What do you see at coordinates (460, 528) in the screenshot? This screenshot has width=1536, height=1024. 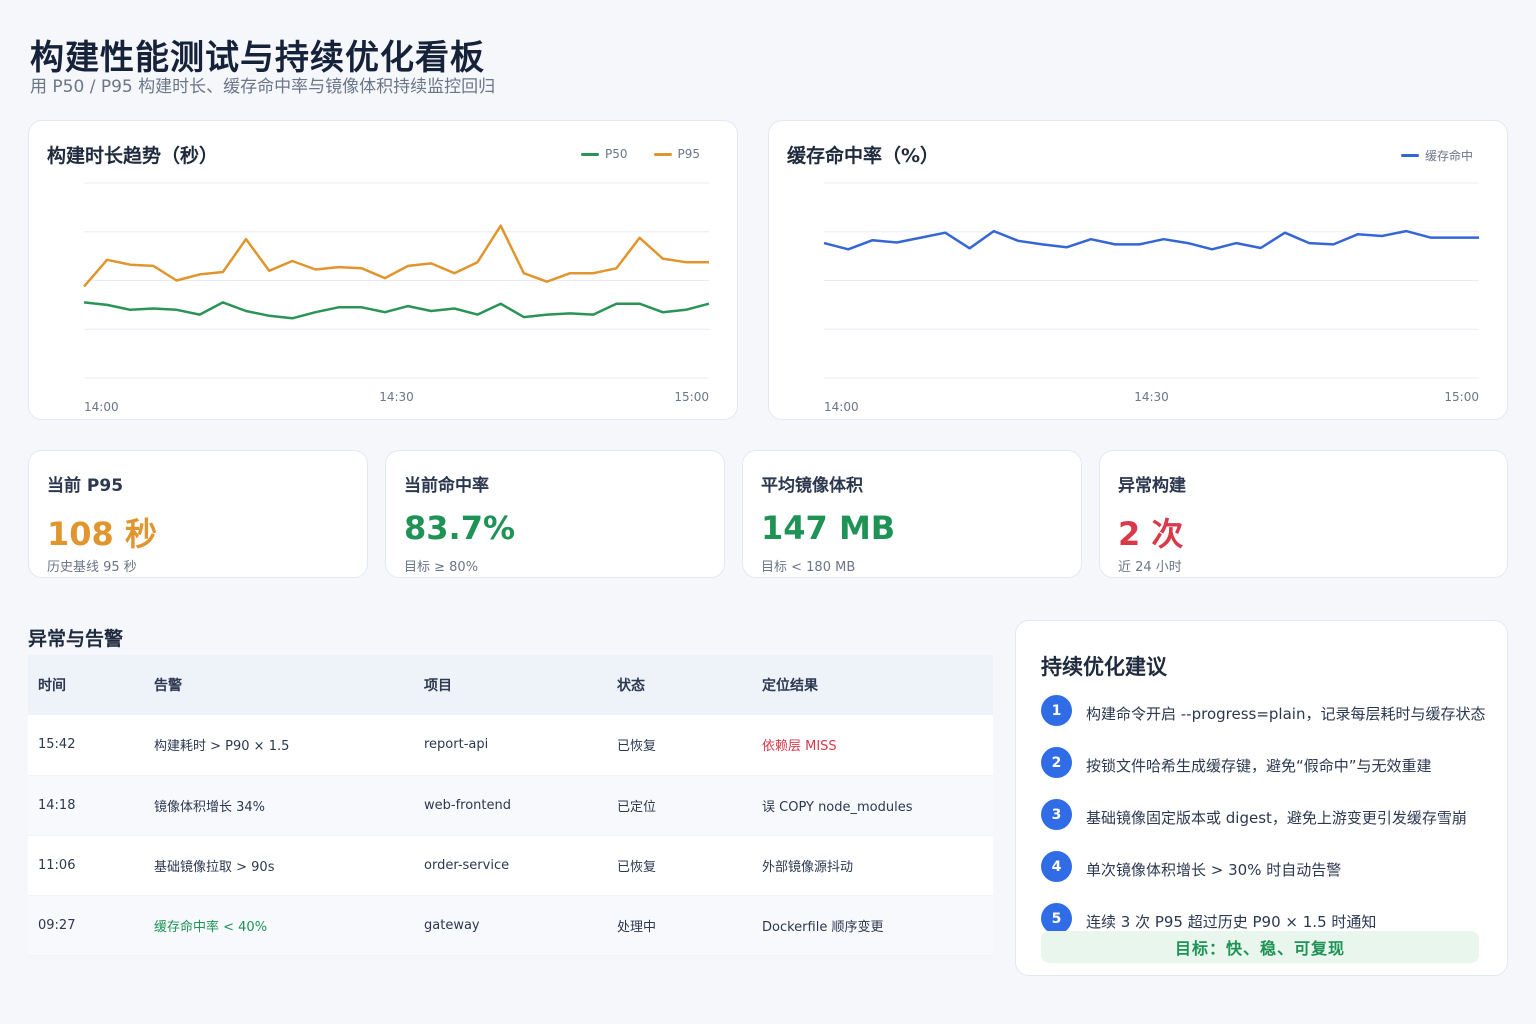 I see `kpi-value: 83.7%` at bounding box center [460, 528].